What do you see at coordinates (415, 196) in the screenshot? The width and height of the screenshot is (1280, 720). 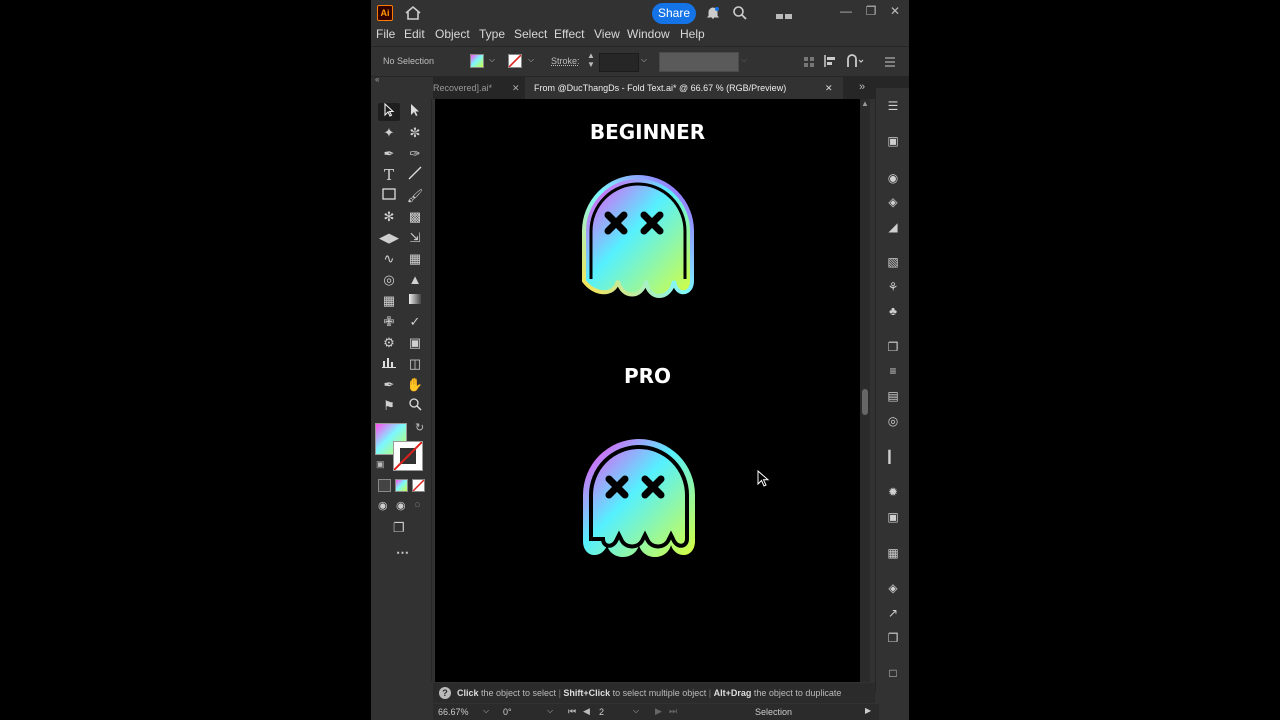 I see `paintbrush-tool-icon: 🖌` at bounding box center [415, 196].